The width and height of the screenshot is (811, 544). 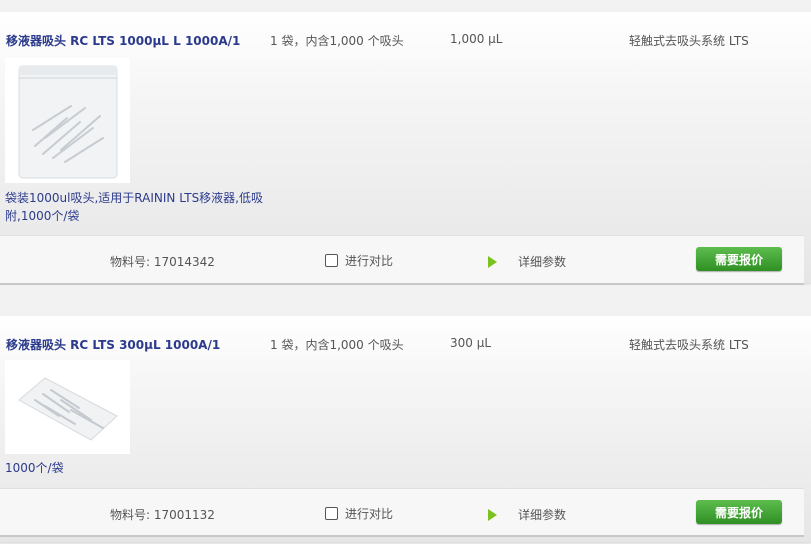 I want to click on part-number: 物料号: 17014342, so click(x=162, y=262).